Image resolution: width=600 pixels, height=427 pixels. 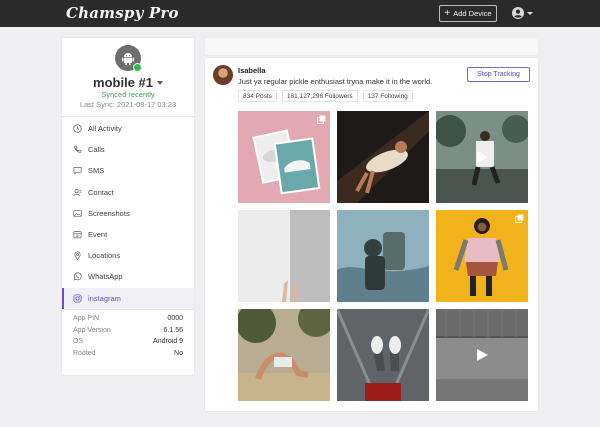 What do you see at coordinates (77, 298) in the screenshot?
I see `instagram-icon` at bounding box center [77, 298].